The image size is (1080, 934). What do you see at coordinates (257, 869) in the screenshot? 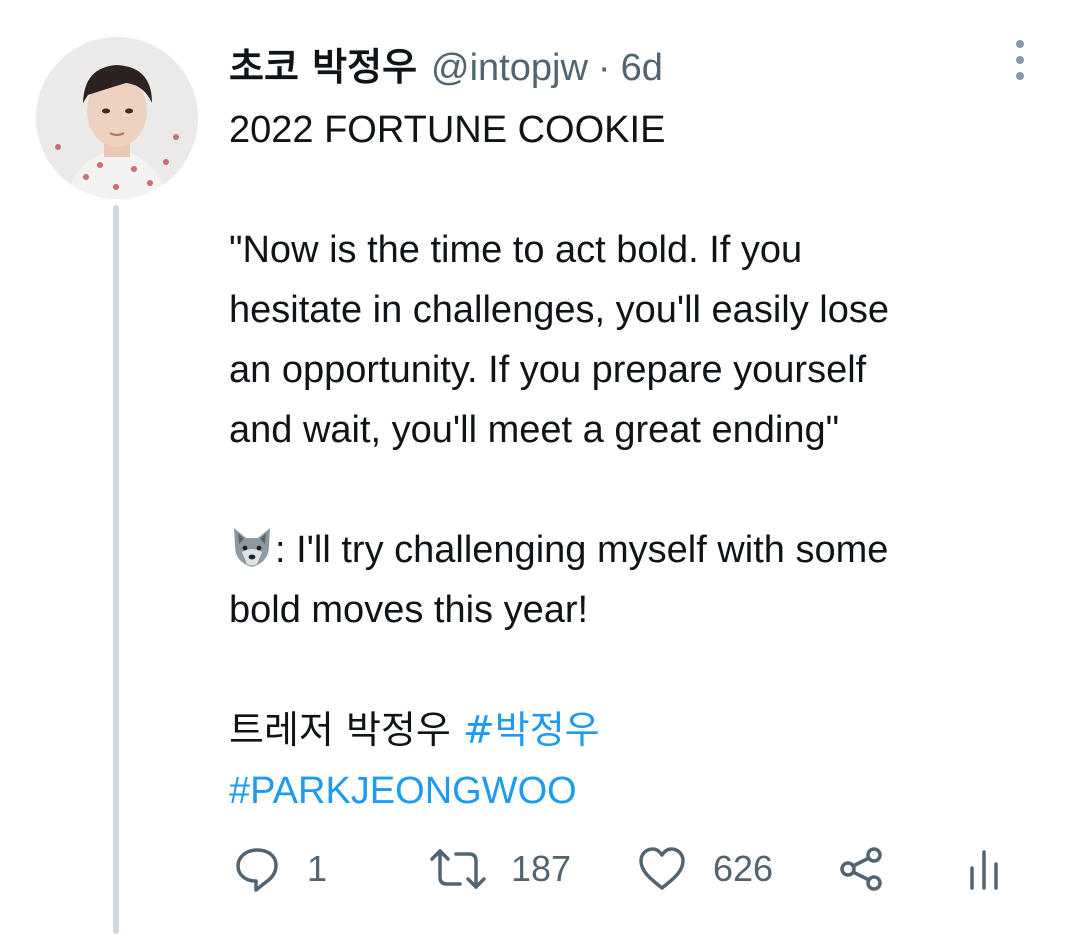
I see `reply-icon` at bounding box center [257, 869].